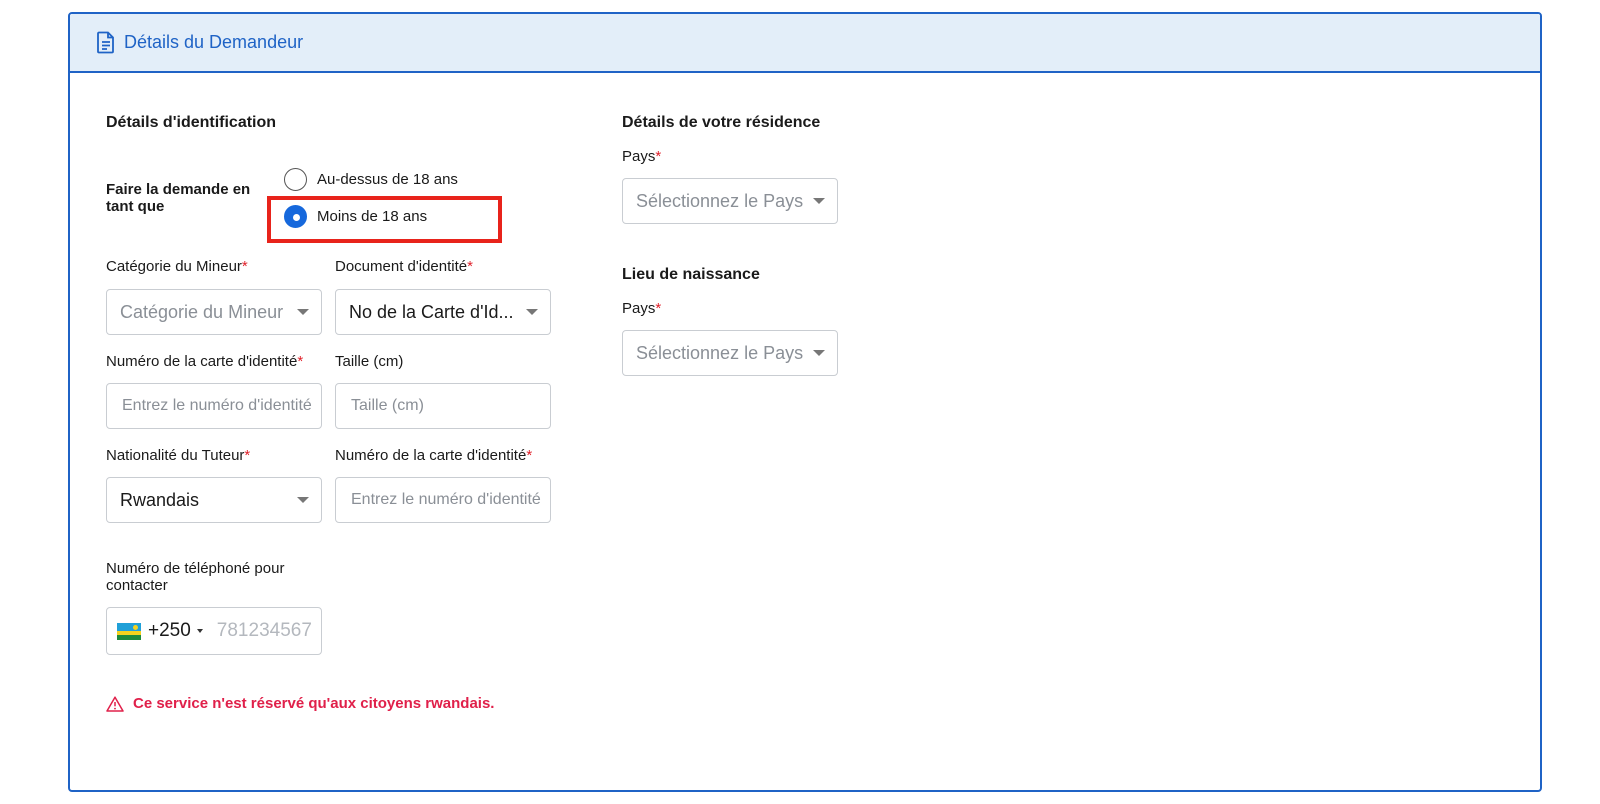  Describe the element at coordinates (169, 631) in the screenshot. I see `dial-code: +250` at that location.